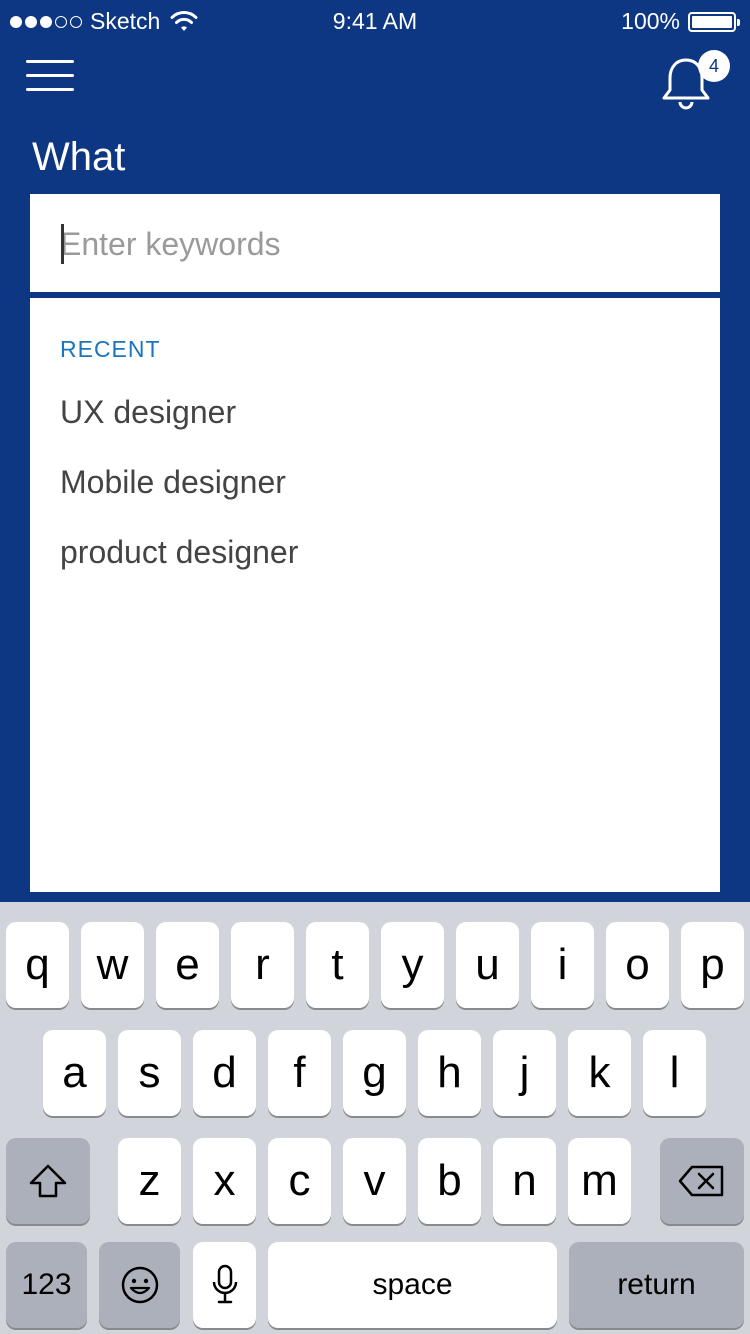  I want to click on shift-key, so click(48, 1181).